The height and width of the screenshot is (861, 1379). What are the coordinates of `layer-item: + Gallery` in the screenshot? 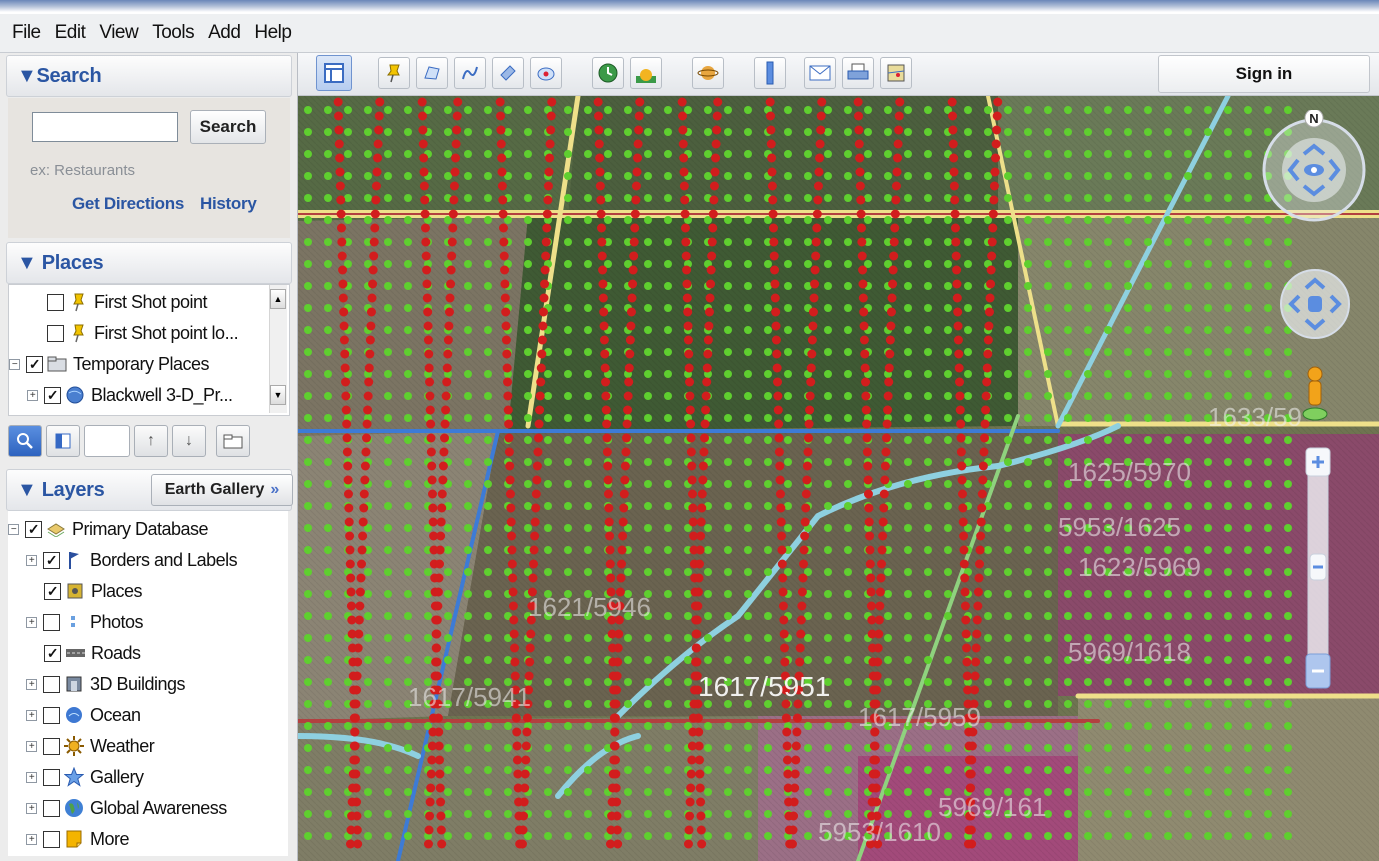 It's located at (85, 777).